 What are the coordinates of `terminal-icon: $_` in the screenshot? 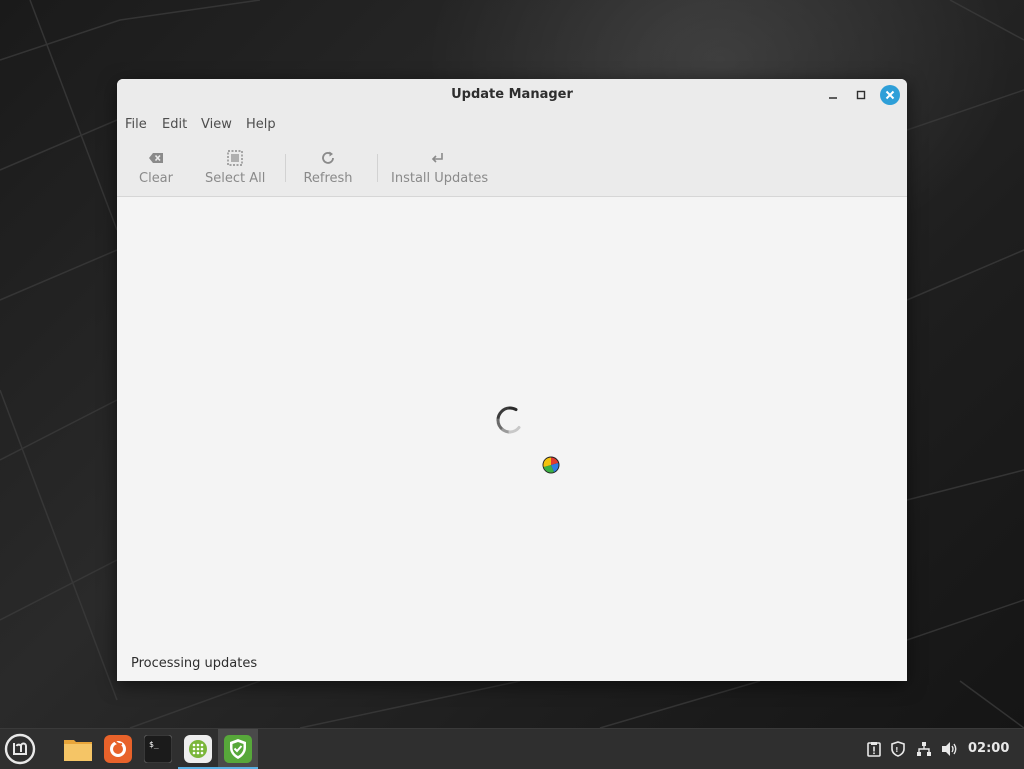 It's located at (158, 749).